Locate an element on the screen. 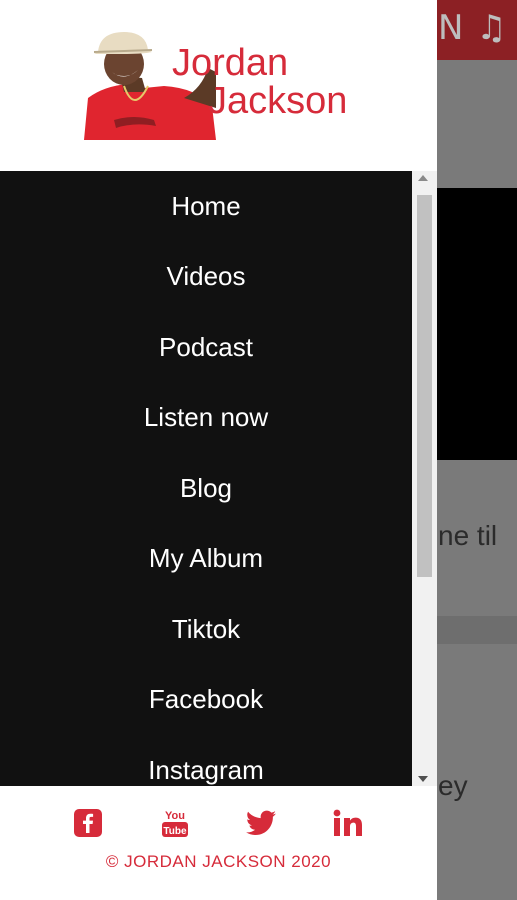  background-text: ne til is located at coordinates (468, 535).